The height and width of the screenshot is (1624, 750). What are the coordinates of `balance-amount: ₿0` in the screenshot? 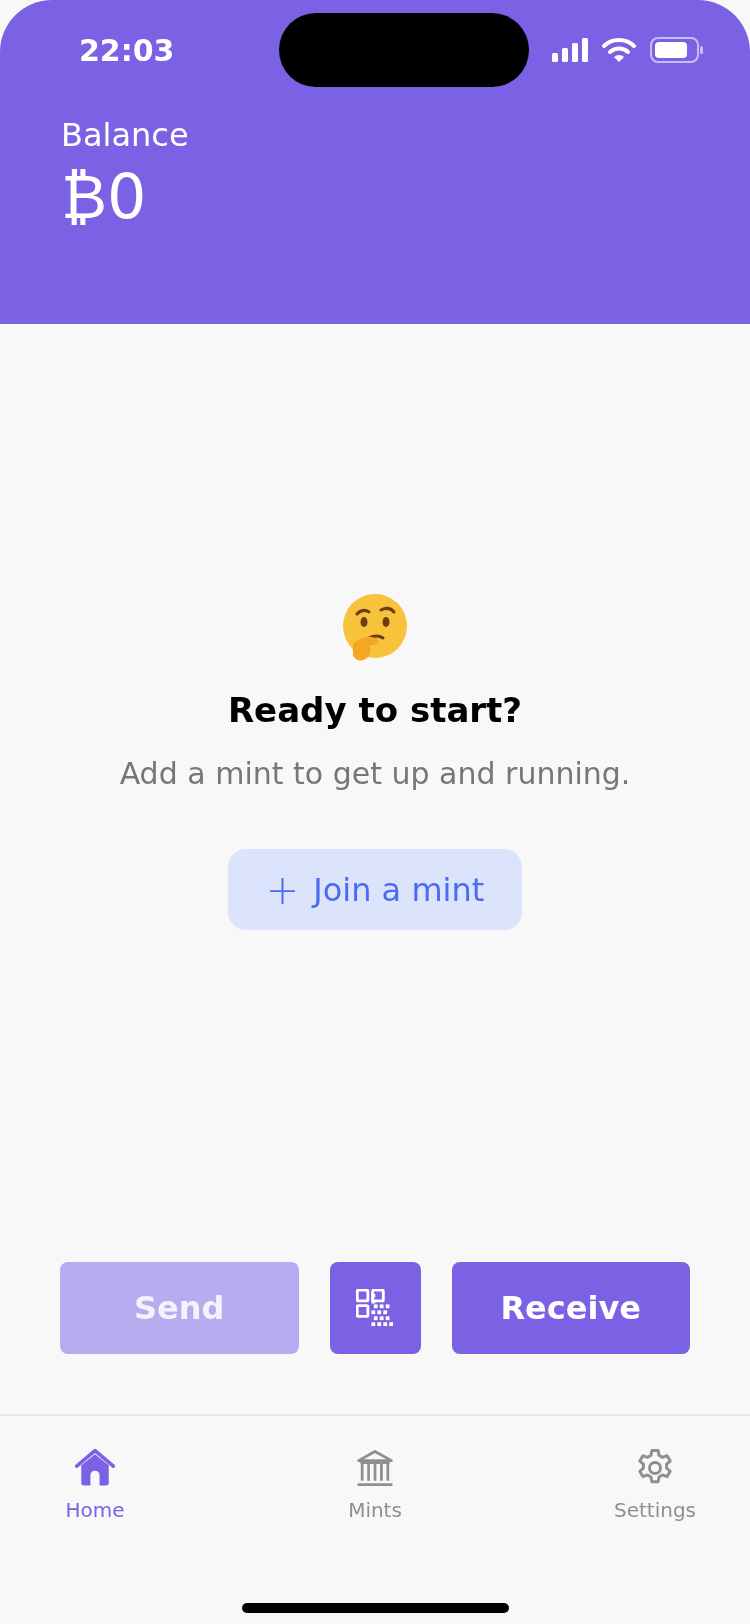 It's located at (104, 196).